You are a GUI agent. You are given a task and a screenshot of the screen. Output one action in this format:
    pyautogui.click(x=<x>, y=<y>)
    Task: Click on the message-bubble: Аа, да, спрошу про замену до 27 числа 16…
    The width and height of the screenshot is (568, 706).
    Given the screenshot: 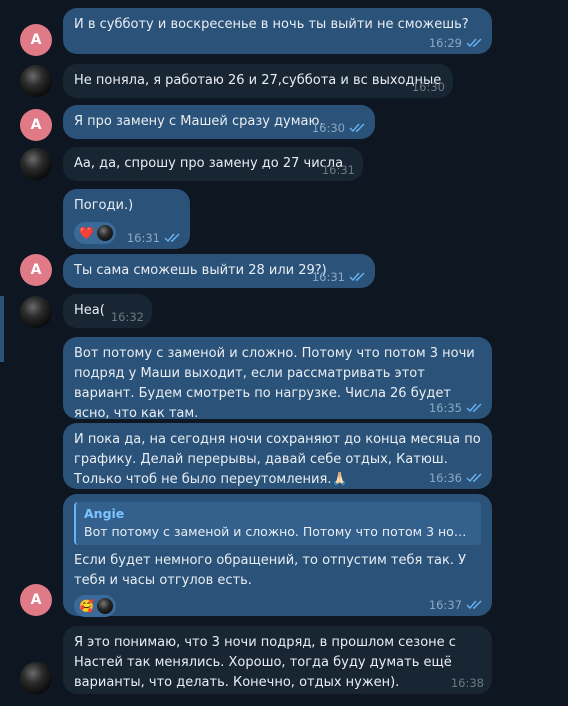 What is the action you would take?
    pyautogui.click(x=213, y=164)
    